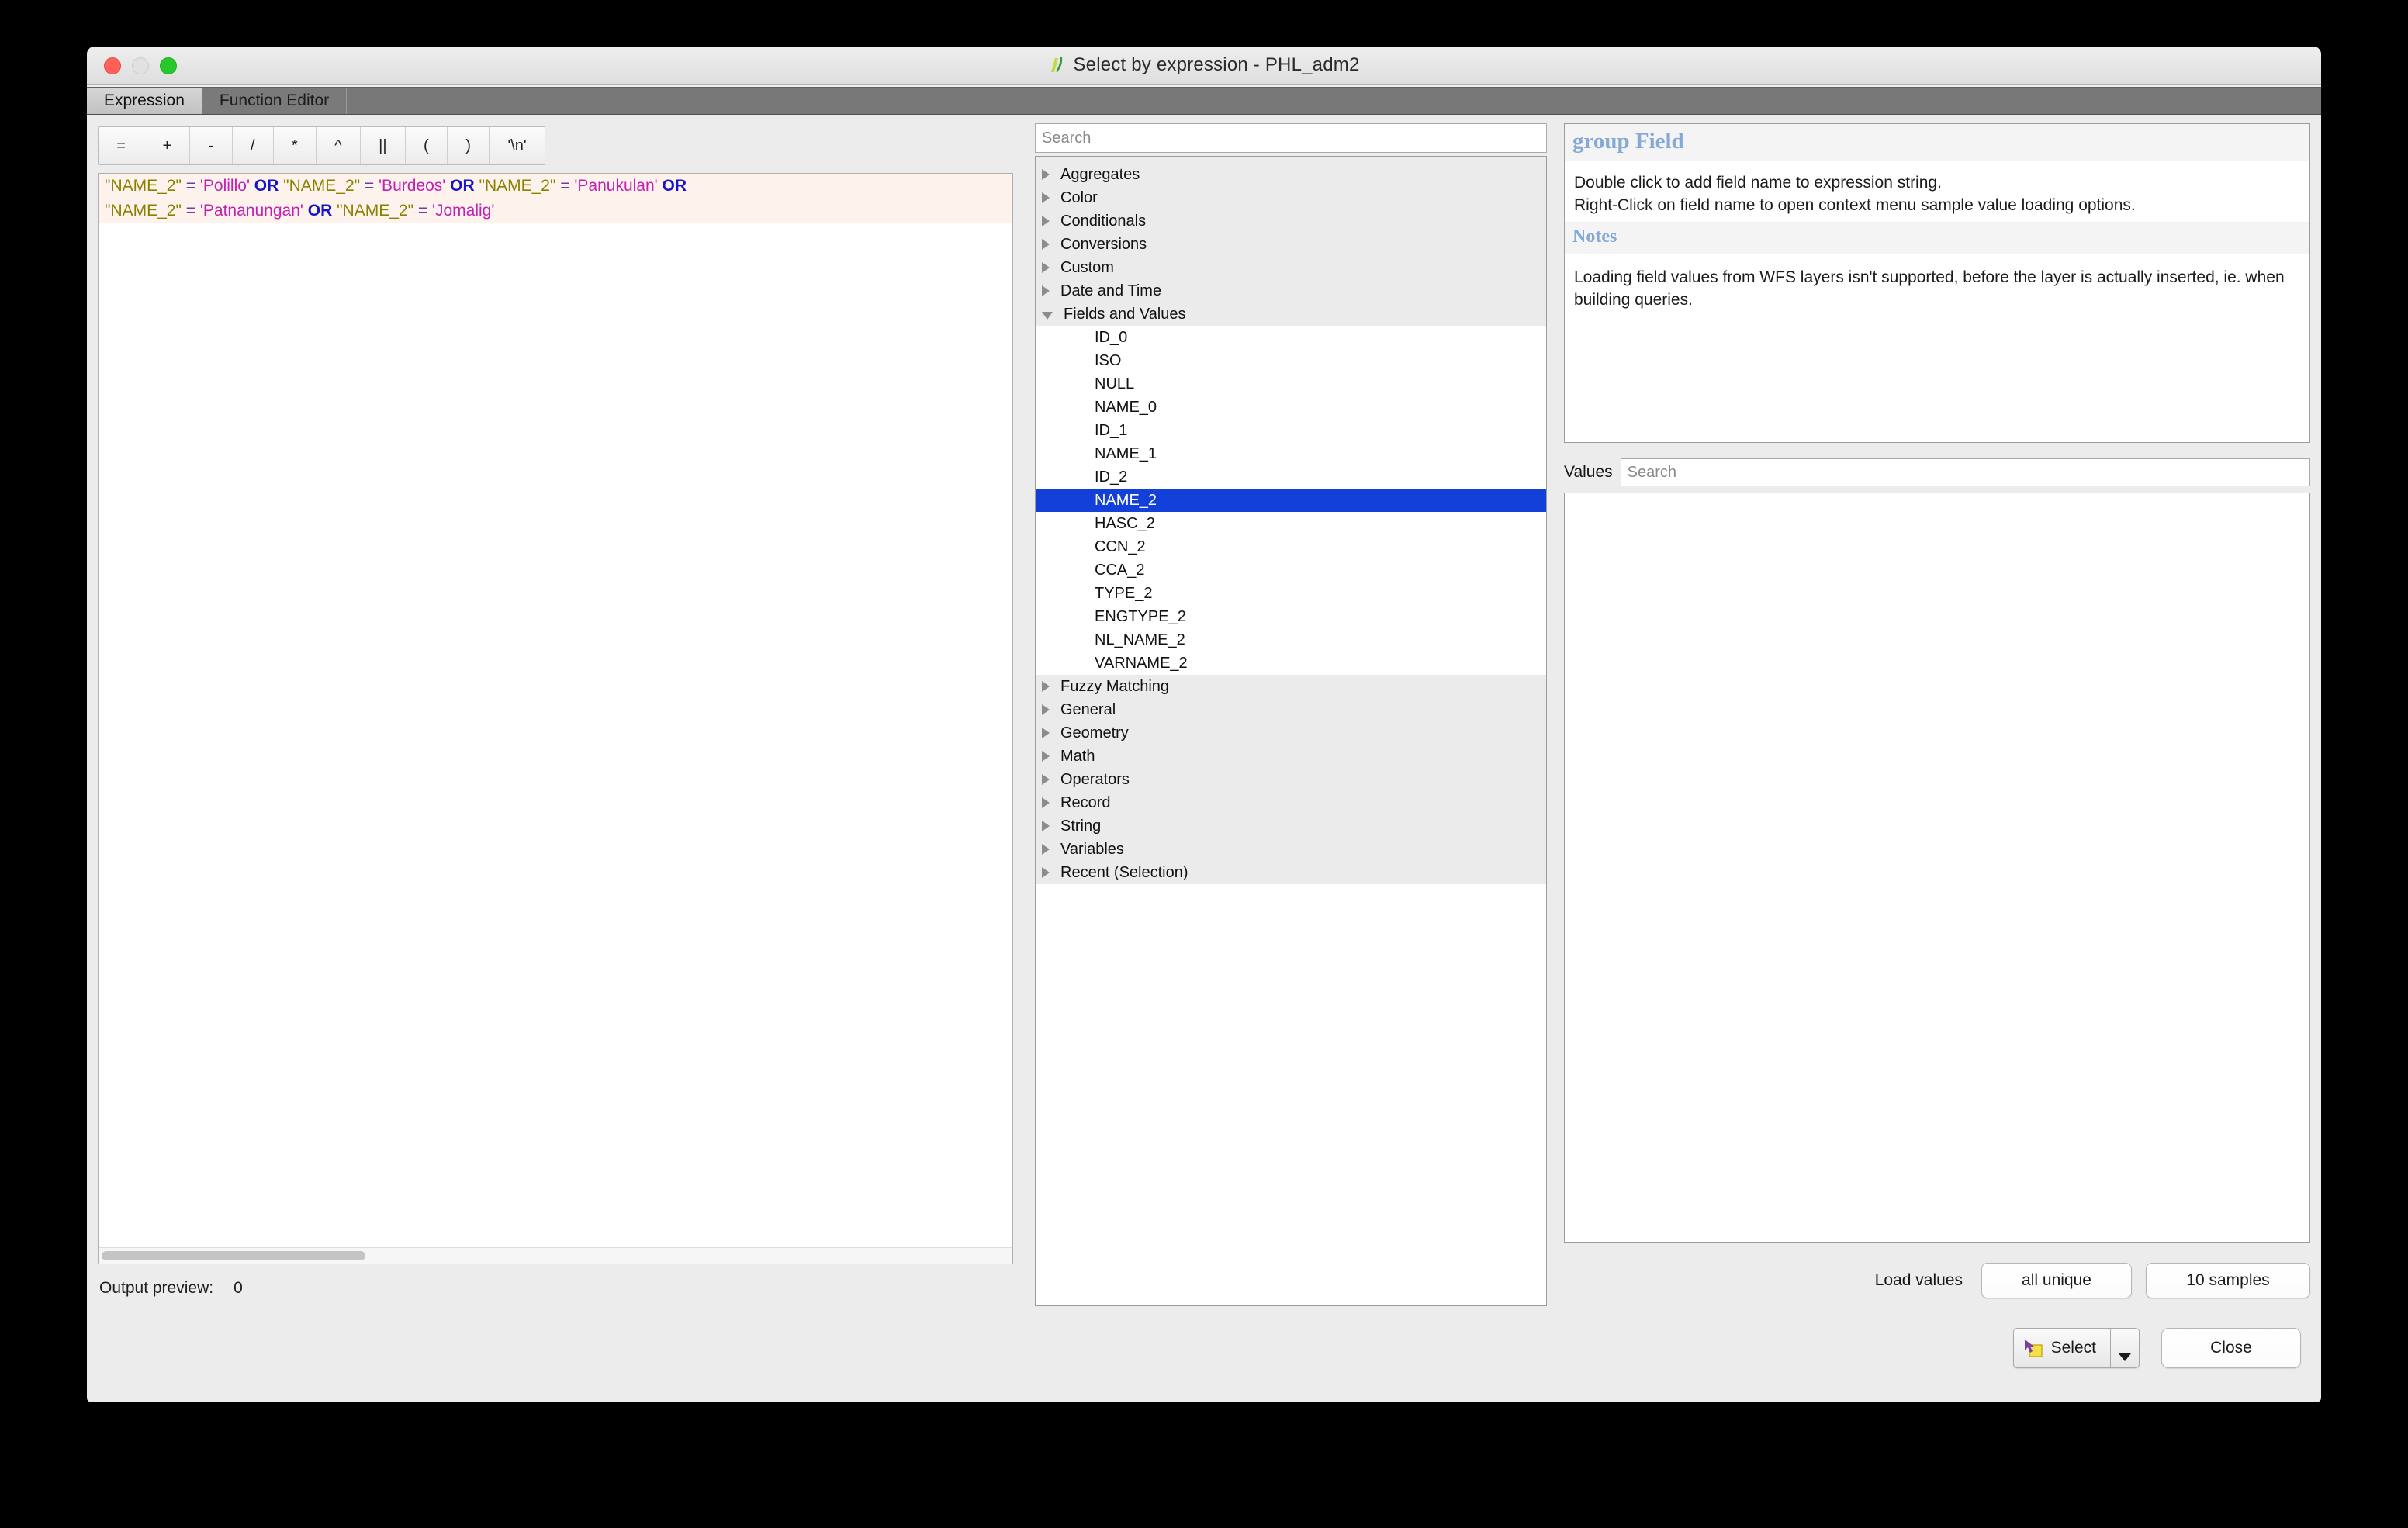 This screenshot has width=2408, height=1528. Describe the element at coordinates (1291, 779) in the screenshot. I see `tree-item-operators: Operators` at that location.